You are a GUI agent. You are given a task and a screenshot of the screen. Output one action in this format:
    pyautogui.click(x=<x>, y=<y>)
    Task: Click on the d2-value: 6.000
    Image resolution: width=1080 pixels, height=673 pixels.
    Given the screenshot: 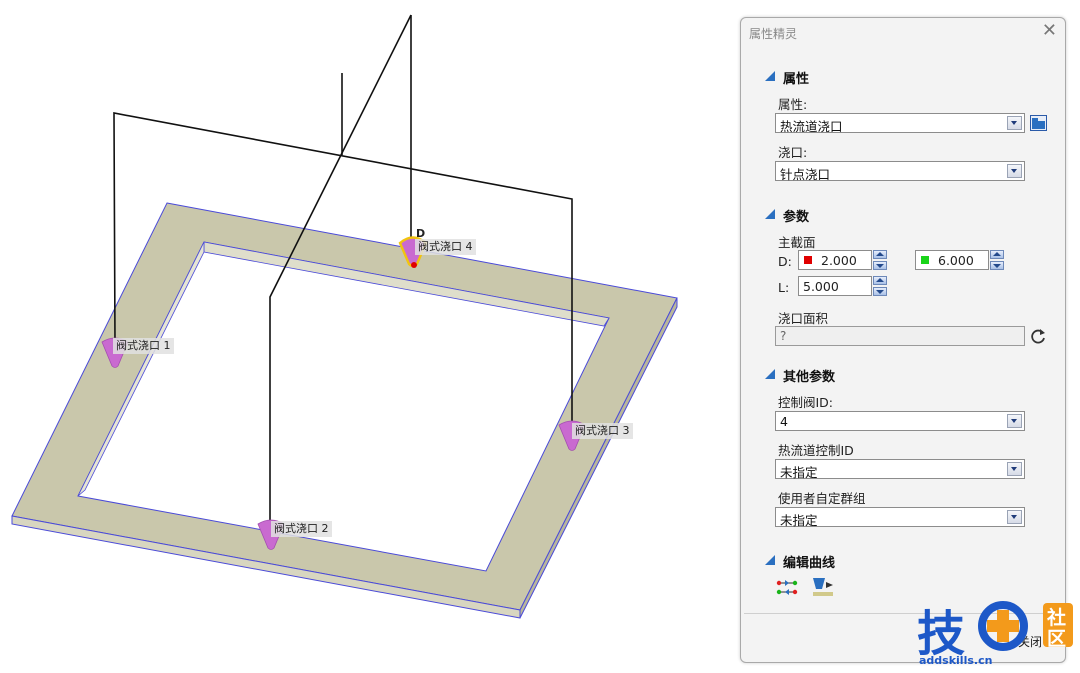 What is the action you would take?
    pyautogui.click(x=956, y=260)
    